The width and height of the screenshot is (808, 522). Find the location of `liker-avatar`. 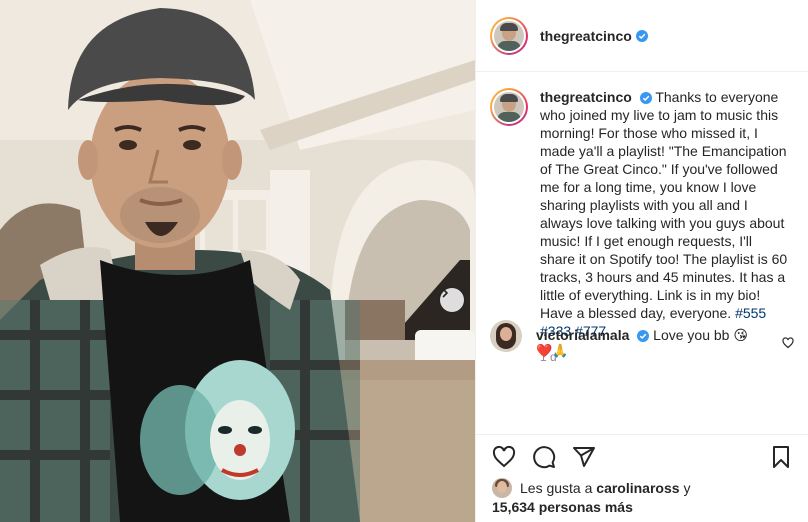

liker-avatar is located at coordinates (502, 488).